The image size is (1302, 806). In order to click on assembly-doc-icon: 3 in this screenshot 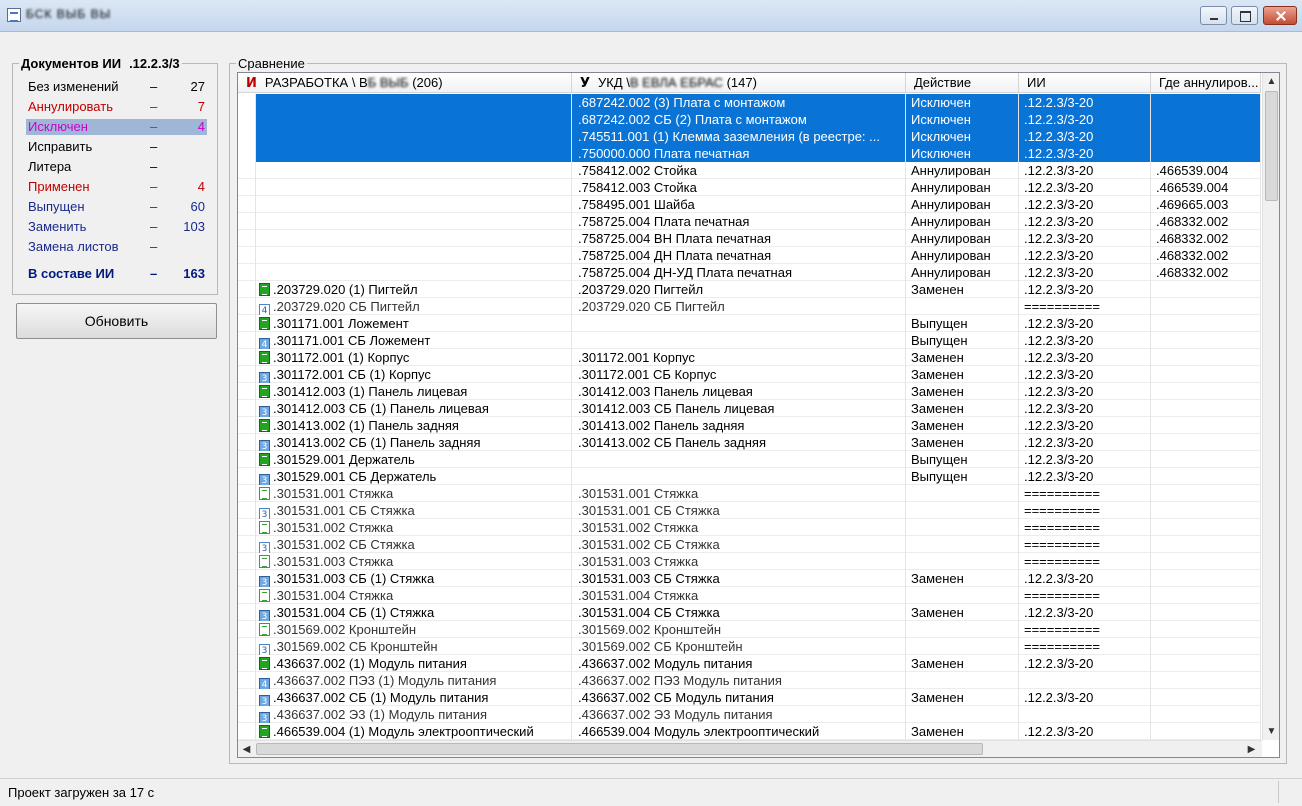, I will do `click(264, 649)`.